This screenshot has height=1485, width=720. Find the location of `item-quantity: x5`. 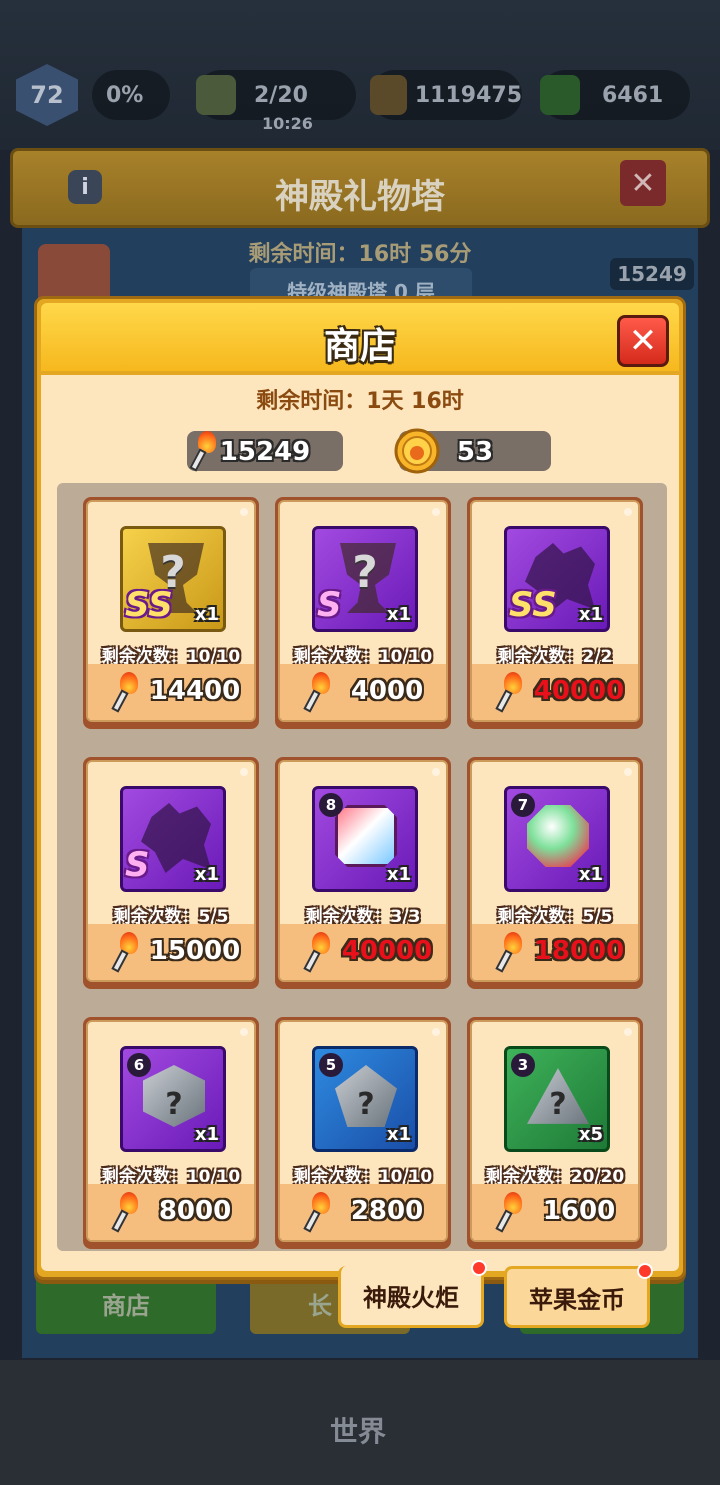

item-quantity: x5 is located at coordinates (590, 1134).